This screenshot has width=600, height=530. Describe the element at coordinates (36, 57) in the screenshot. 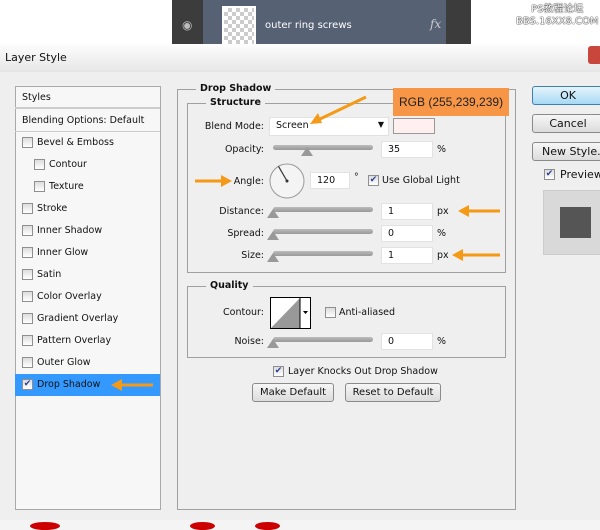

I see `dialog-title: Layer Style` at that location.